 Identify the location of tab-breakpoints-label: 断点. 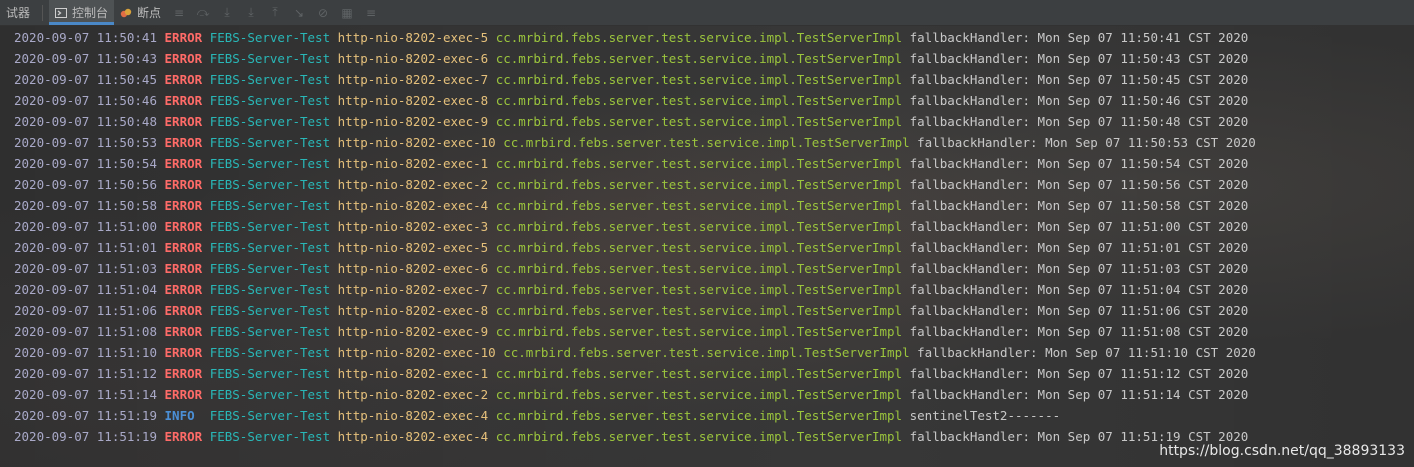
(149, 13).